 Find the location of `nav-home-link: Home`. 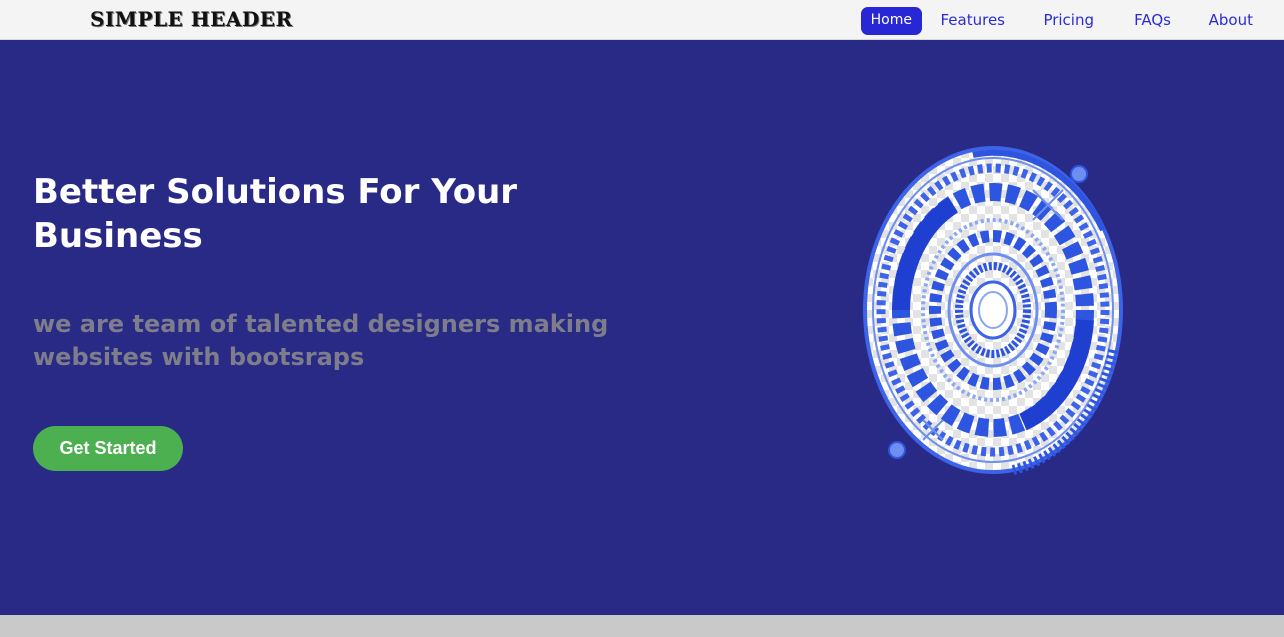

nav-home-link: Home is located at coordinates (891, 21).